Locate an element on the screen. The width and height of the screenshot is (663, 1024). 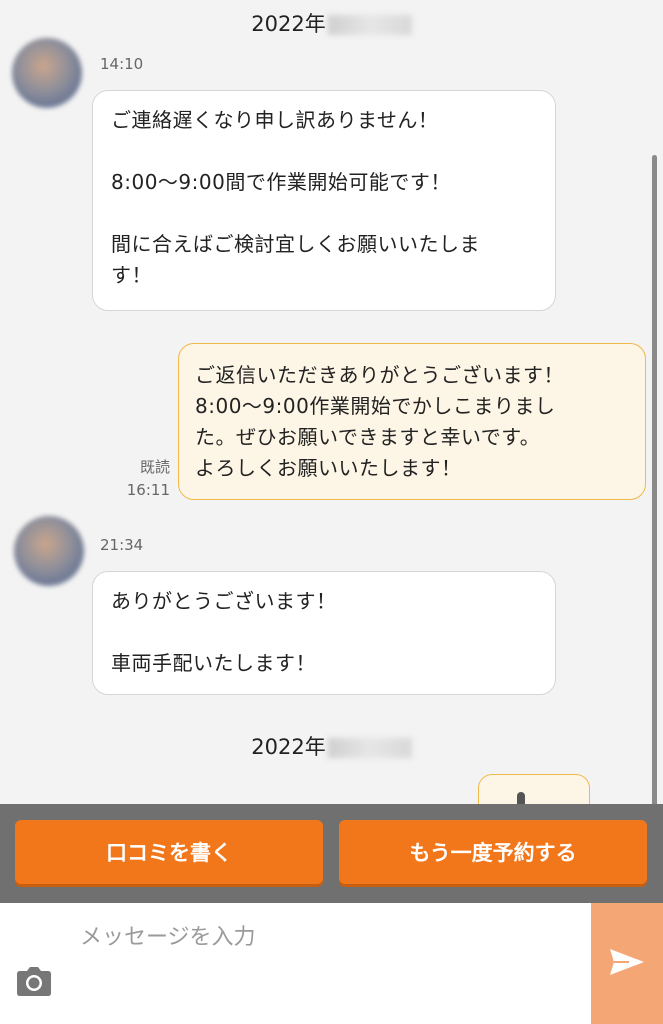
read-status: 既読 16:11 is located at coordinates (144, 479).